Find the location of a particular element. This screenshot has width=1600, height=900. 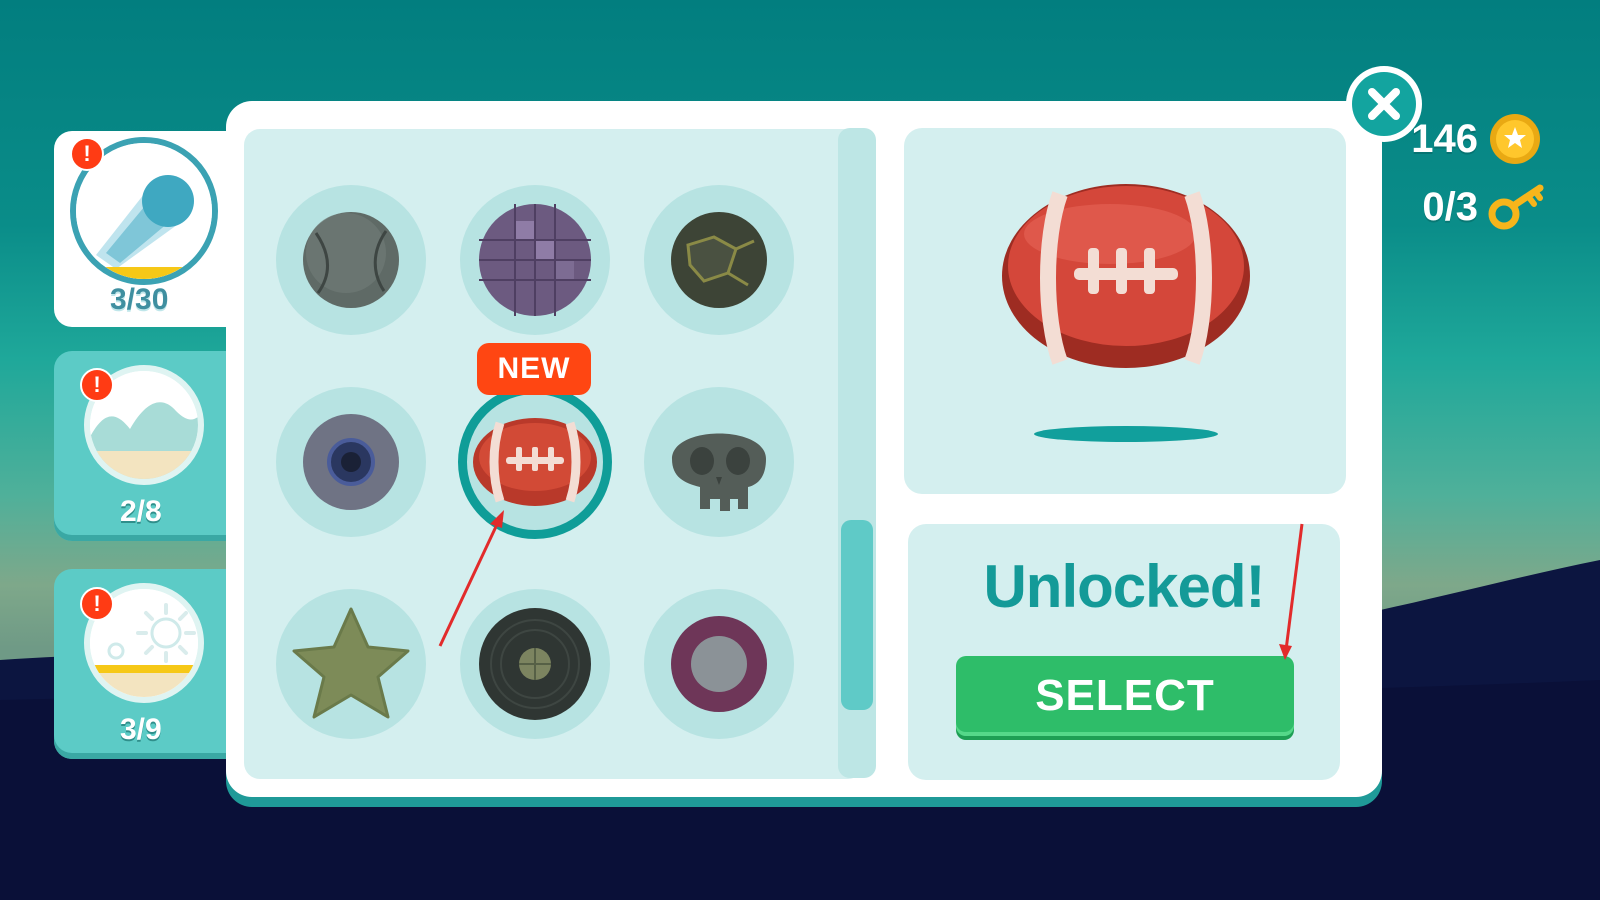

star-icon is located at coordinates (351, 663).